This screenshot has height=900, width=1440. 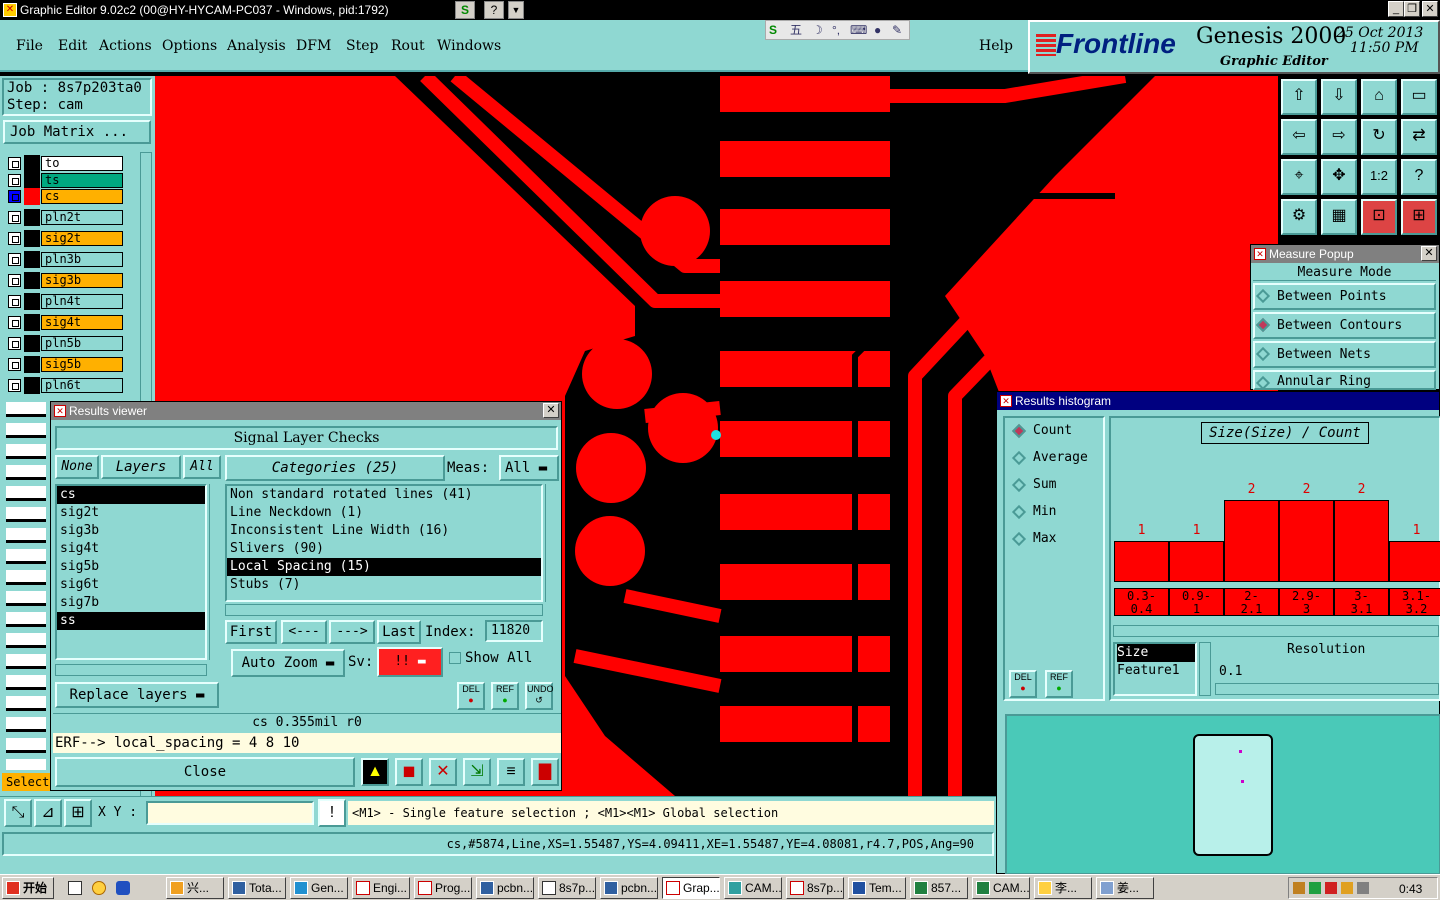 What do you see at coordinates (352, 632) in the screenshot?
I see `next-button: --->` at bounding box center [352, 632].